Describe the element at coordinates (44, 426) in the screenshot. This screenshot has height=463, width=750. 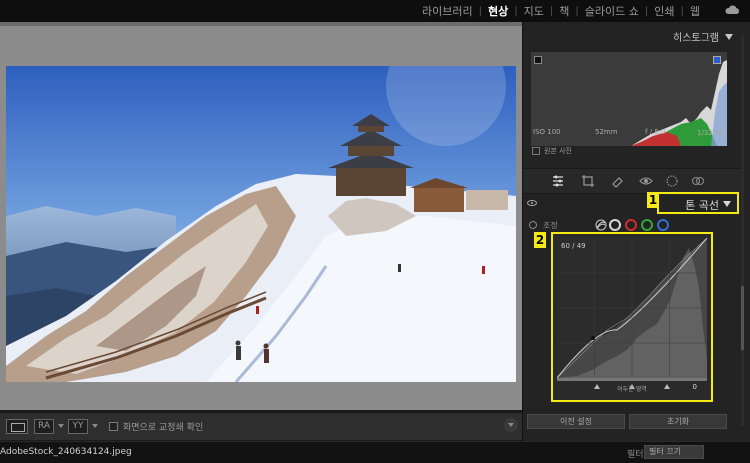
I see `before-after-button: RA` at that location.